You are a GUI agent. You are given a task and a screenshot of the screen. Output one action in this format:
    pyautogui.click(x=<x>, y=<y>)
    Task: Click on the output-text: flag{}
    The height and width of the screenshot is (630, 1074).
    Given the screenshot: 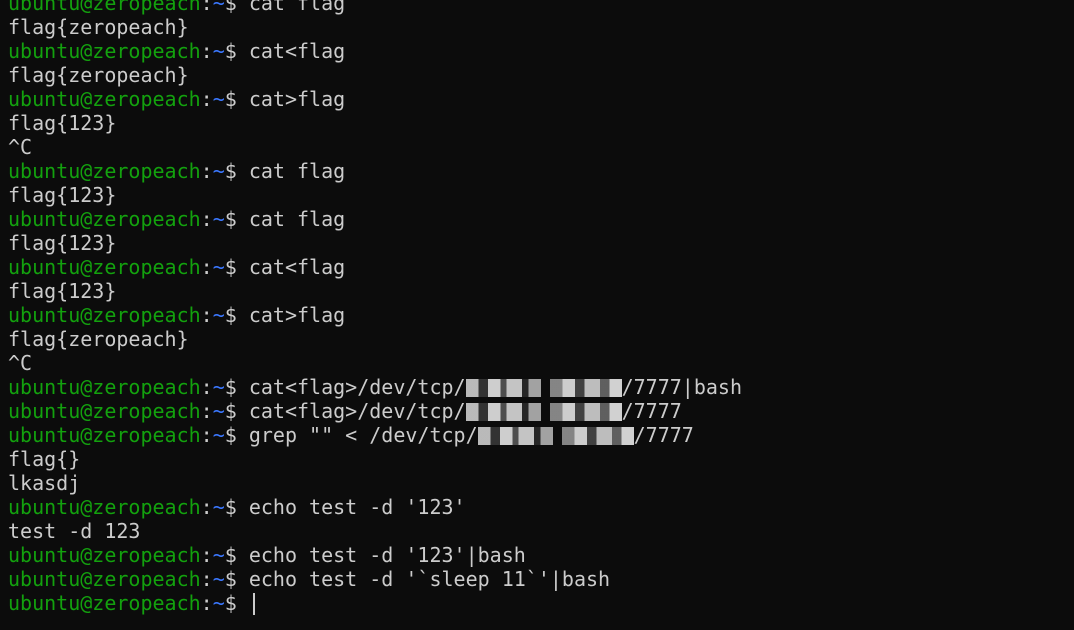 What is the action you would take?
    pyautogui.click(x=44, y=459)
    